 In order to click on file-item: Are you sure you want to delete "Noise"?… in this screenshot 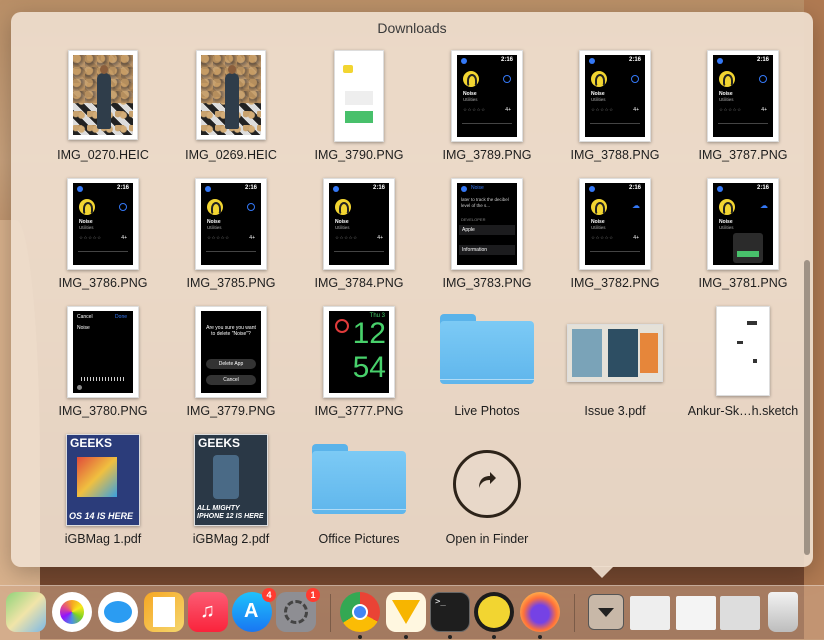, I will do `click(231, 368)`.